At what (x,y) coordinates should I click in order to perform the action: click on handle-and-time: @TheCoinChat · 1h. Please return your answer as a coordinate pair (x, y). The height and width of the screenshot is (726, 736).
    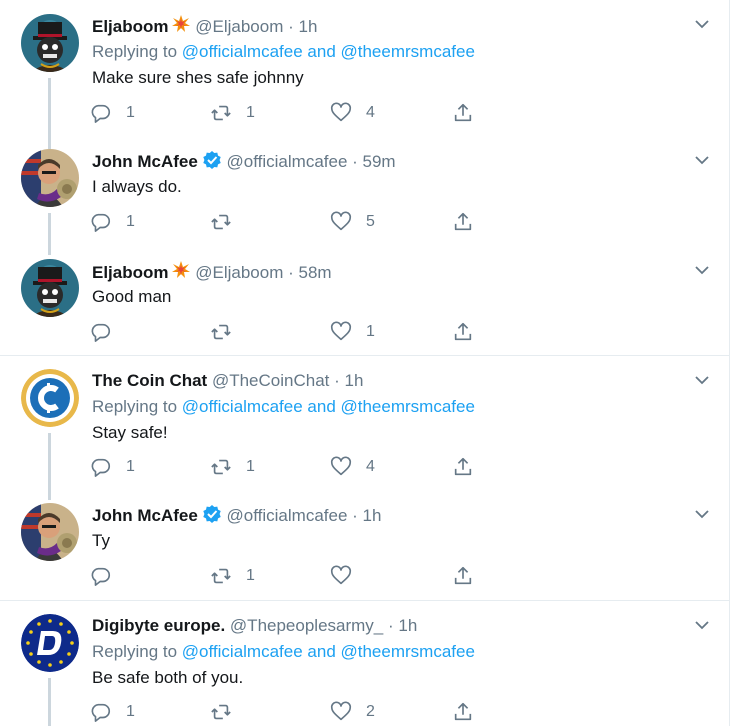
    Looking at the image, I should click on (287, 380).